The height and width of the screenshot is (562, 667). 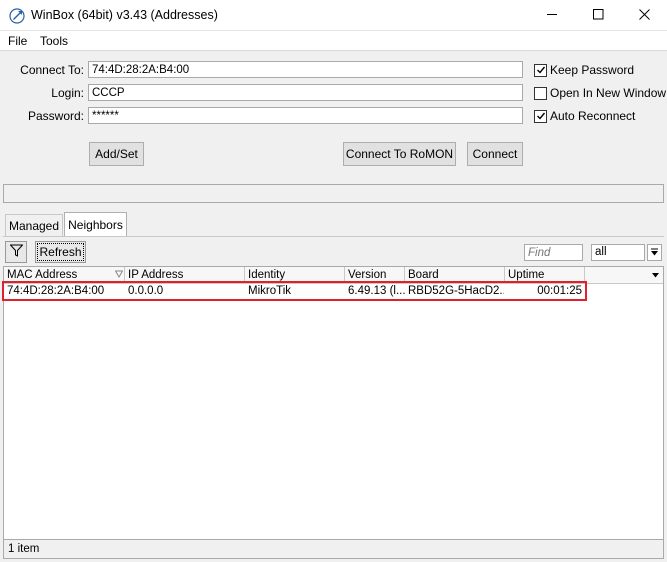 I want to click on refresh-button: Refresh, so click(x=60, y=252).